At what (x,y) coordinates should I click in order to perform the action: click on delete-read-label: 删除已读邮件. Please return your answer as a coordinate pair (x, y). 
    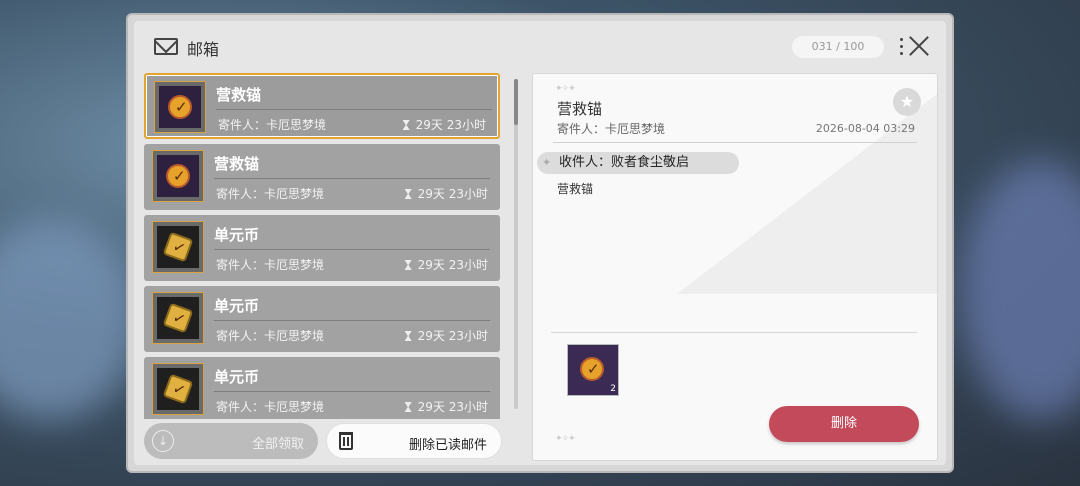
    Looking at the image, I should click on (447, 445).